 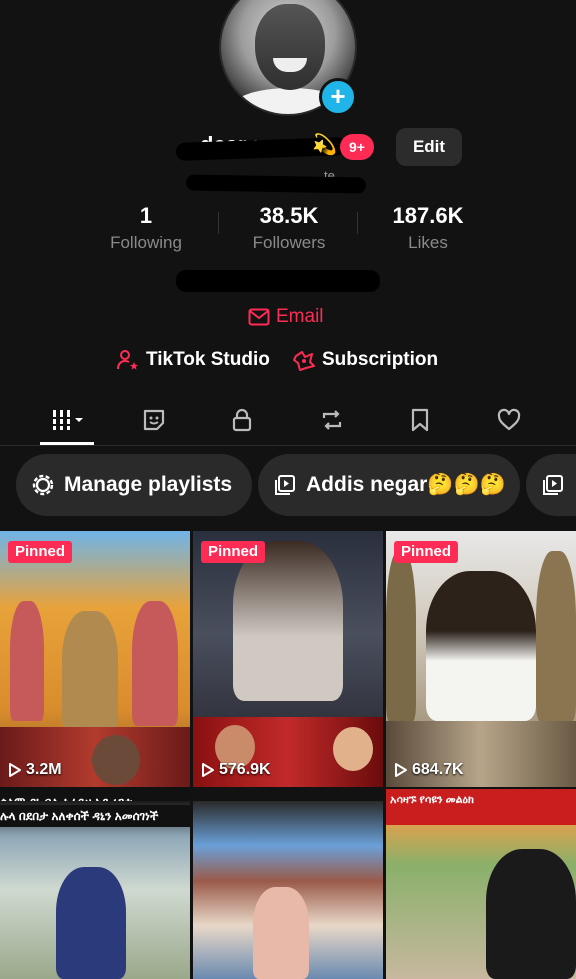 I want to click on add-avatar-plus-icon: +, so click(x=338, y=97).